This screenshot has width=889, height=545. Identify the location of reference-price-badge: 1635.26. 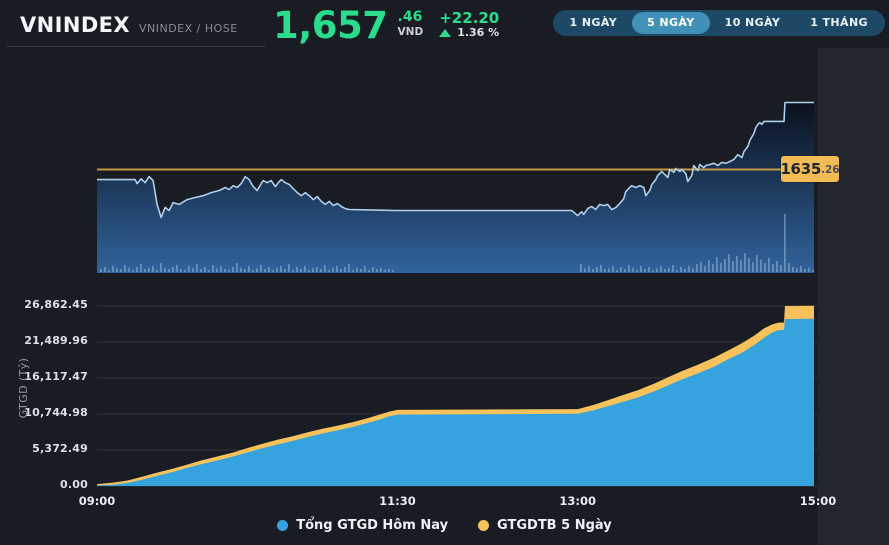
(810, 169).